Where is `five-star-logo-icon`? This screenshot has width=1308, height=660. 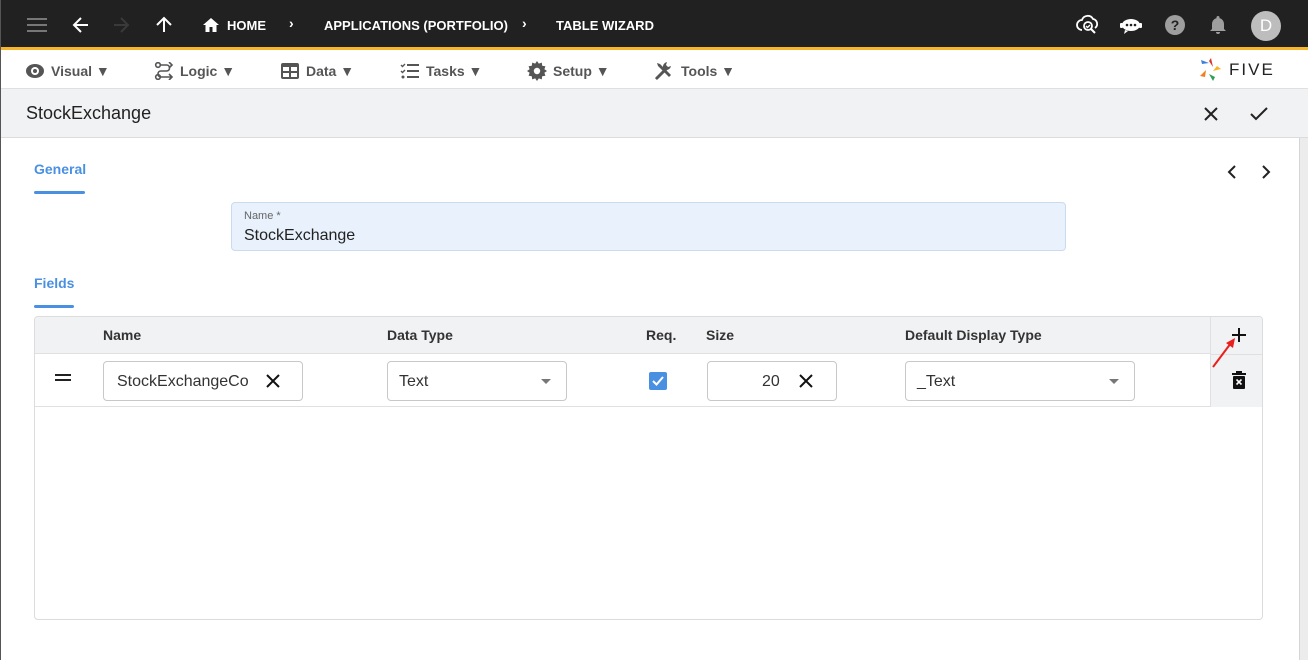
five-star-logo-icon is located at coordinates (1210, 69).